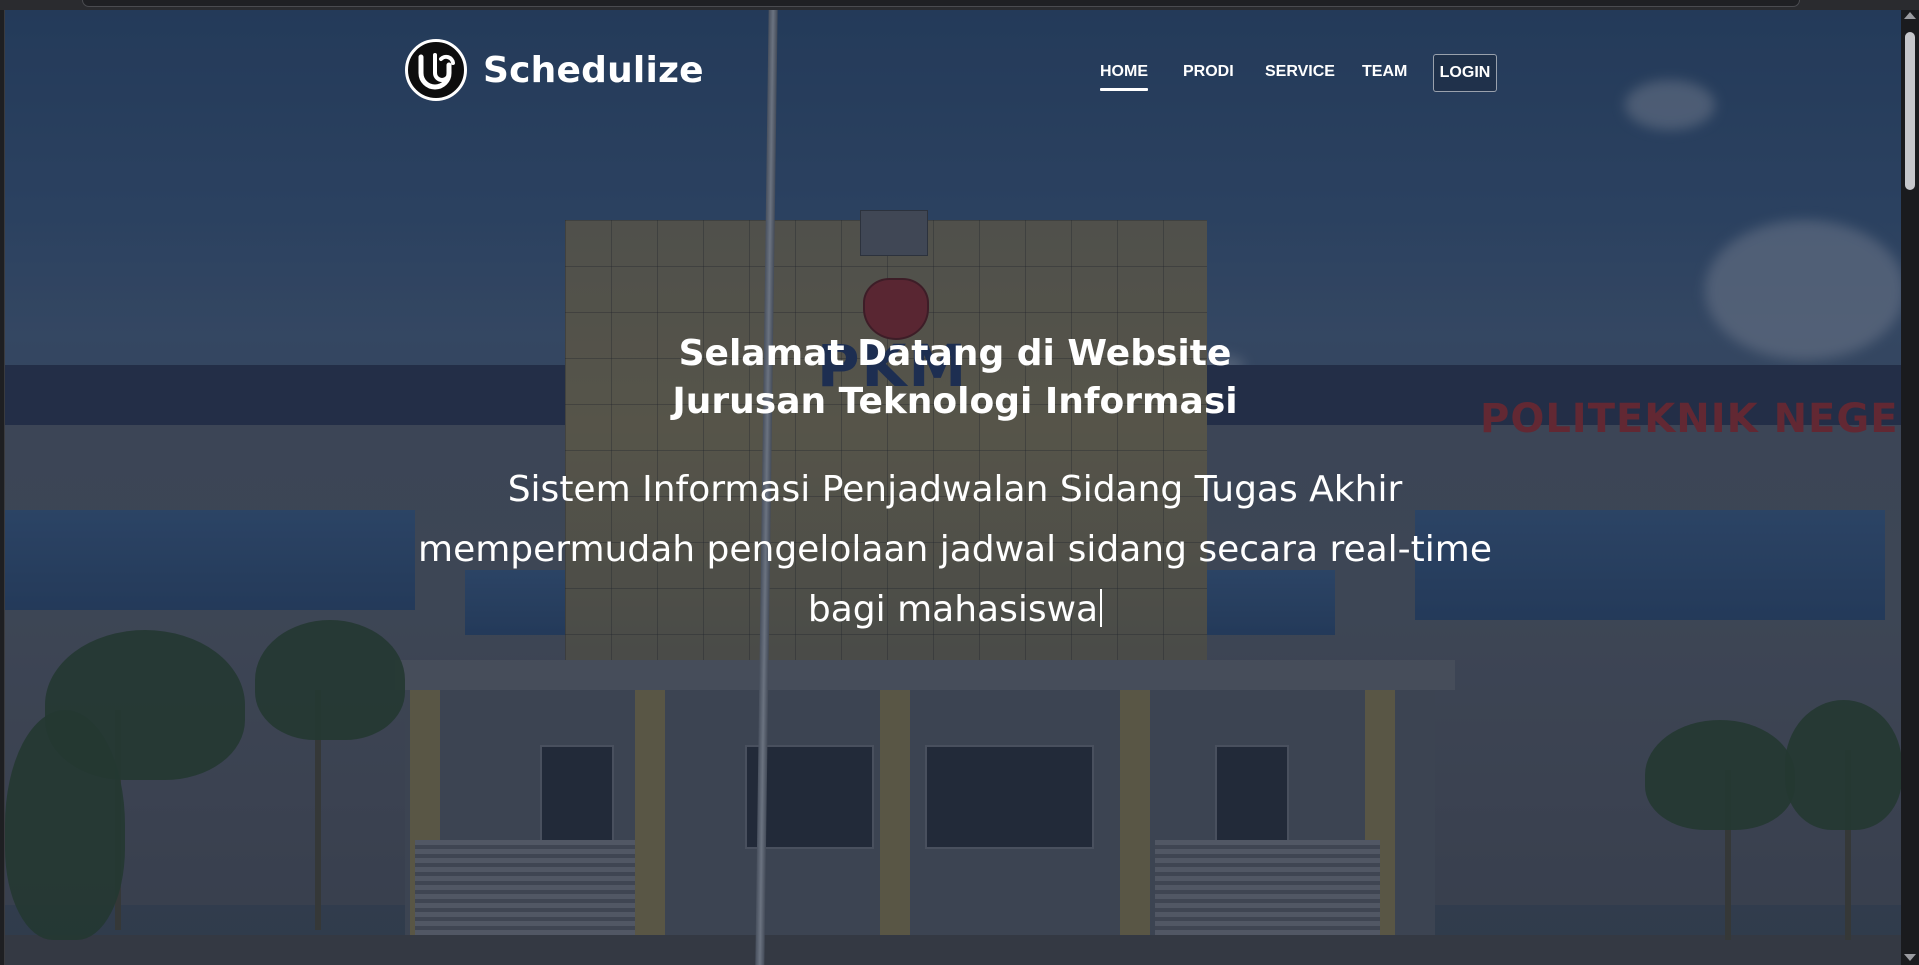 The height and width of the screenshot is (965, 1919). What do you see at coordinates (955, 401) in the screenshot?
I see `hero-title-line-2: Jurusan Teknologi Informasi` at bounding box center [955, 401].